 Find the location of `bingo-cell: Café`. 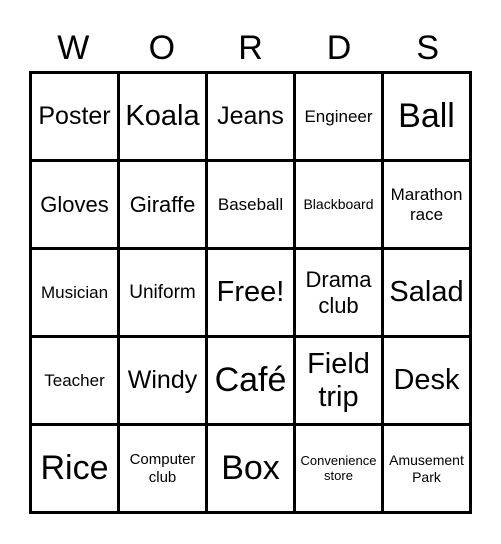

bingo-cell: Café is located at coordinates (252, 382).